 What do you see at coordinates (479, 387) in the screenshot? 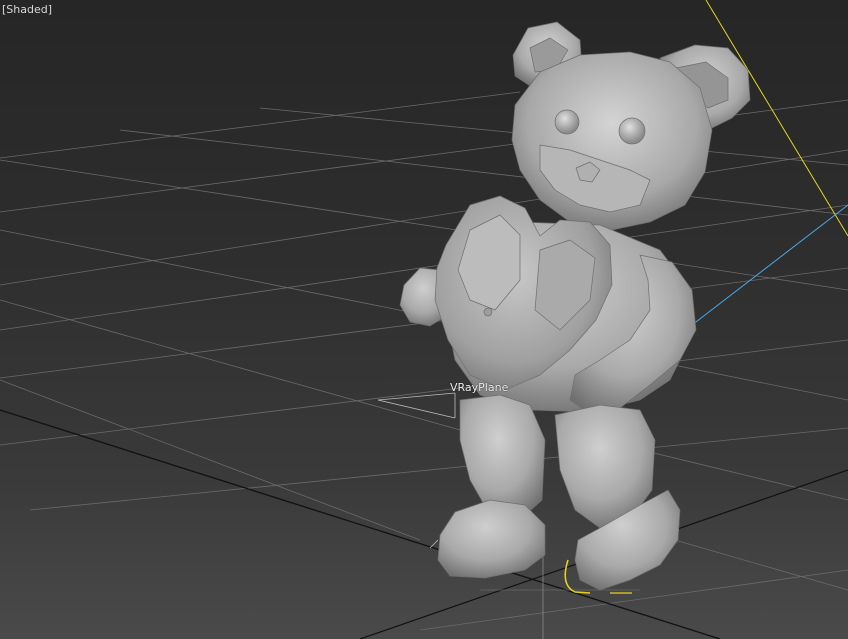
I see `object-name-label: VRayPlane` at bounding box center [479, 387].